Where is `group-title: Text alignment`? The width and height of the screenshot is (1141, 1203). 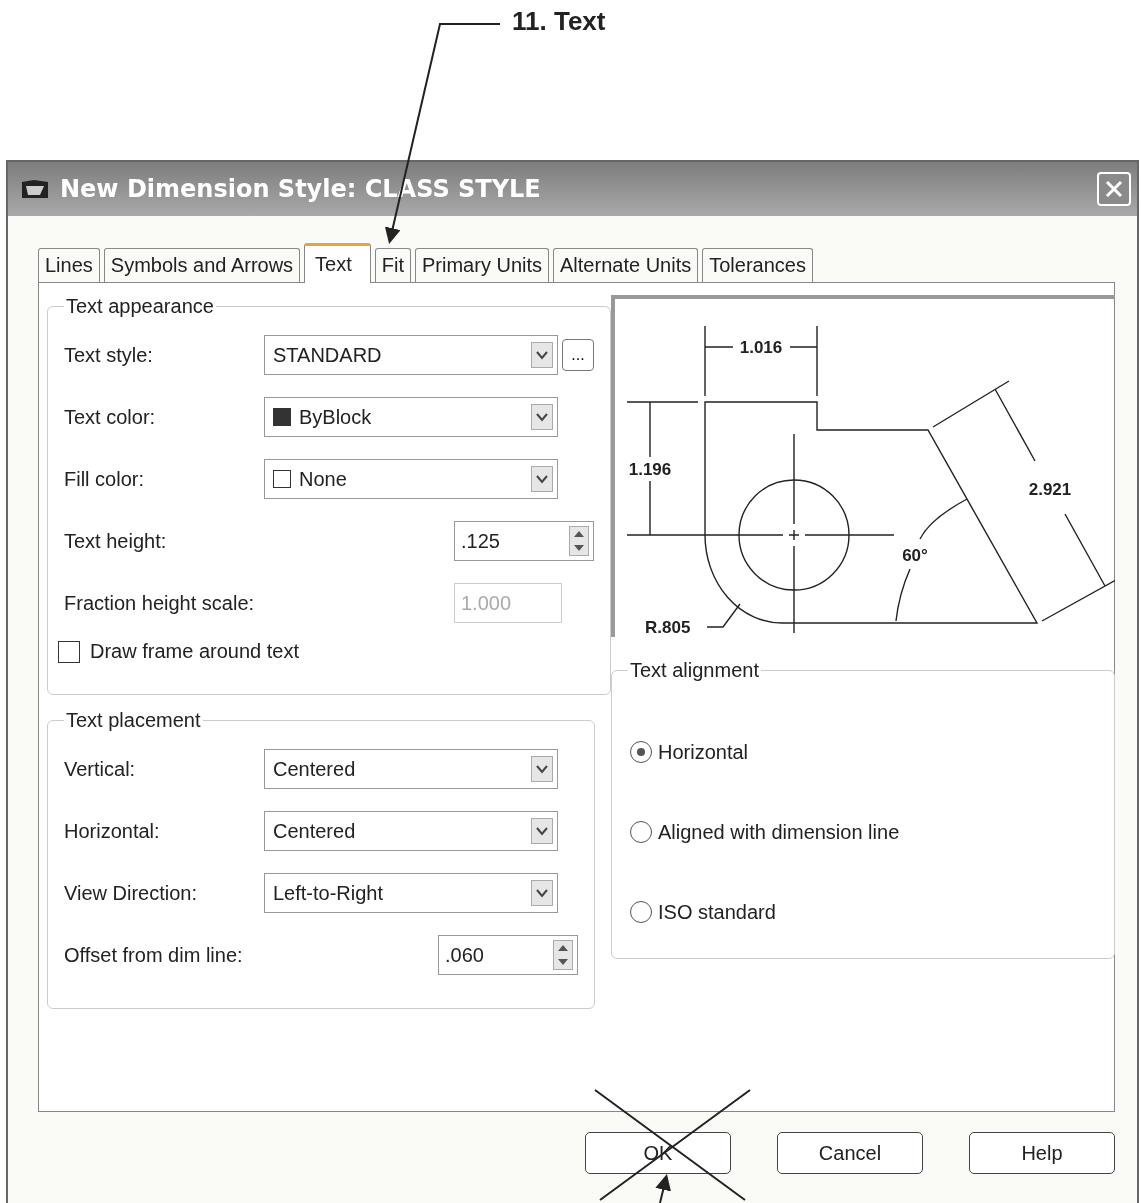
group-title: Text alignment is located at coordinates (694, 670).